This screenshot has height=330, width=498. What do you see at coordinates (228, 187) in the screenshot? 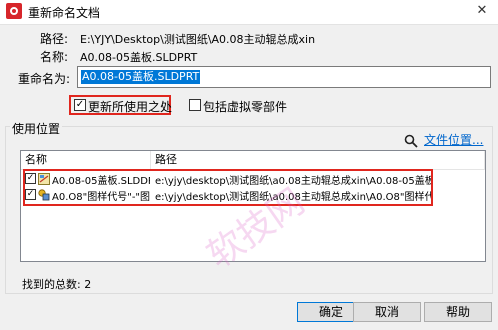
I see `highlight-usage-rows` at bounding box center [228, 187].